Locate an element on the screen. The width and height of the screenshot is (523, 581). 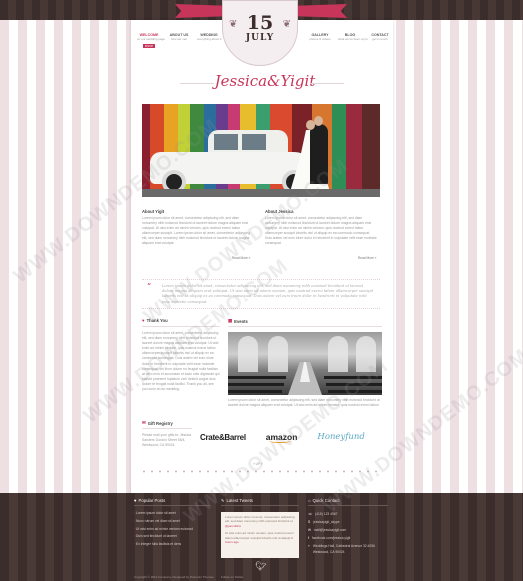
registry-logos: Crate&Barrel amazon Honeyfund is located at coordinates (282, 437).